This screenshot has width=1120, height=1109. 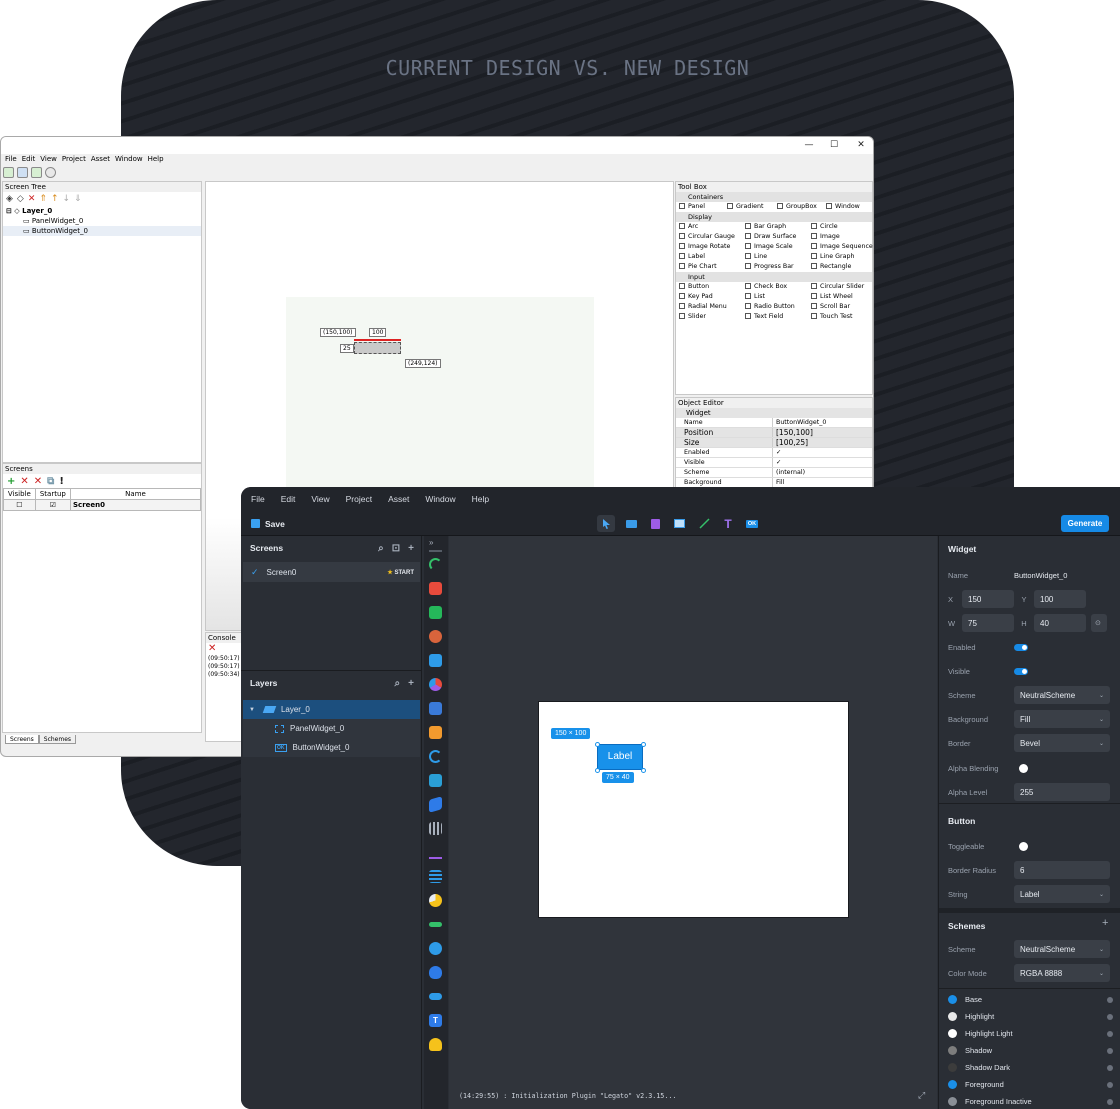 What do you see at coordinates (435, 636) in the screenshot?
I see `circular-gauge-icon` at bounding box center [435, 636].